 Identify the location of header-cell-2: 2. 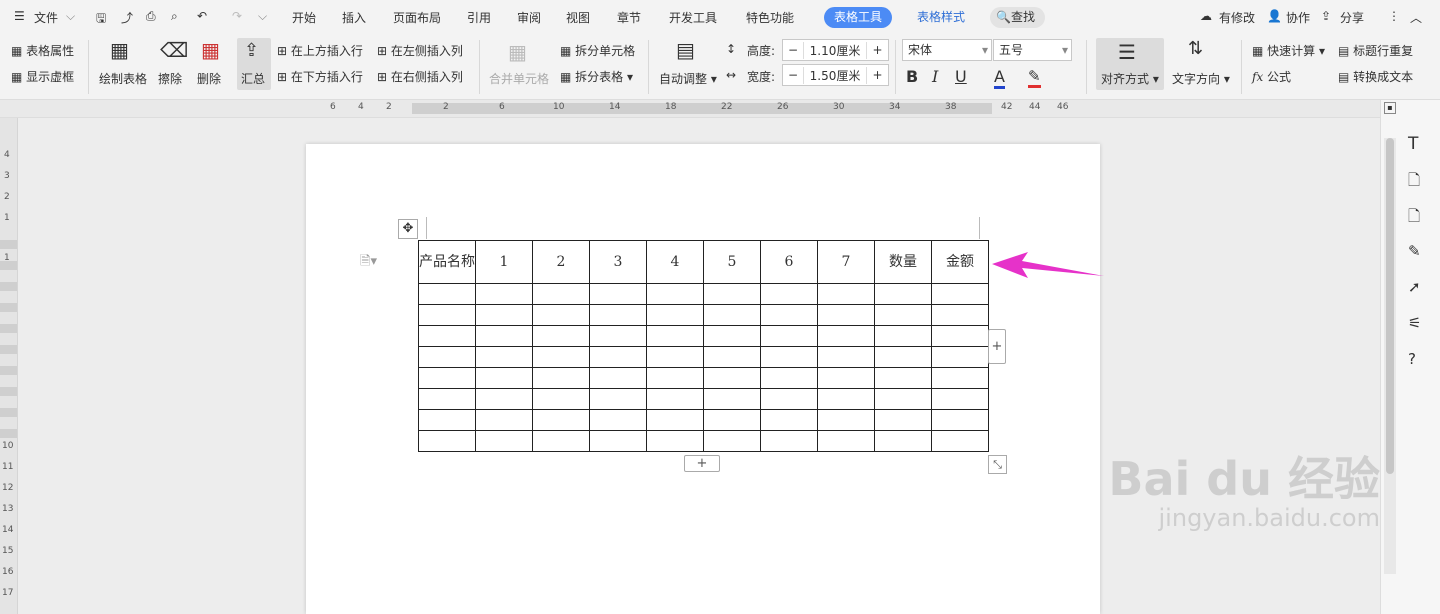
(561, 262).